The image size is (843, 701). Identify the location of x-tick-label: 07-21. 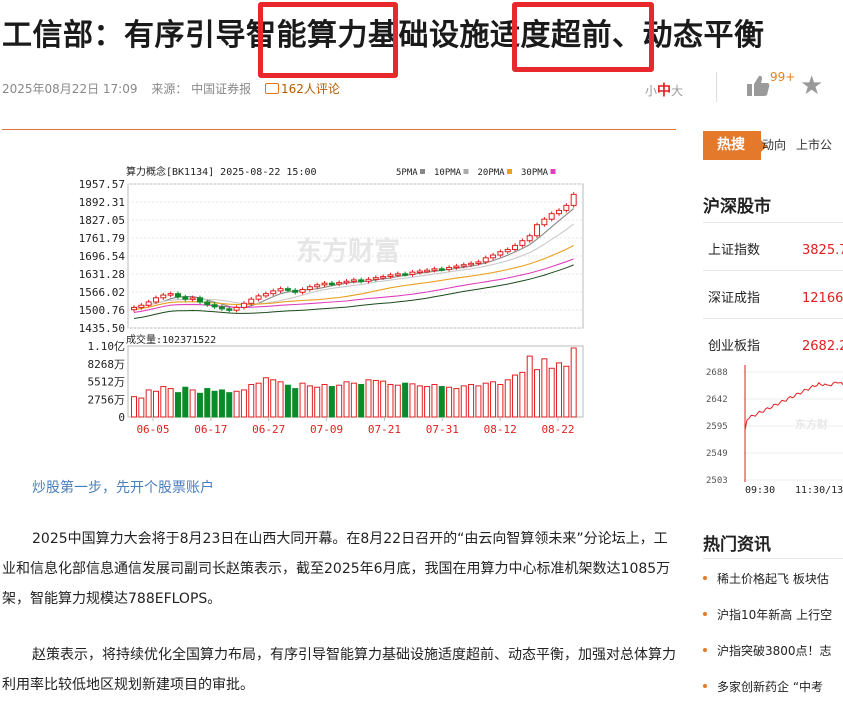
(384, 429).